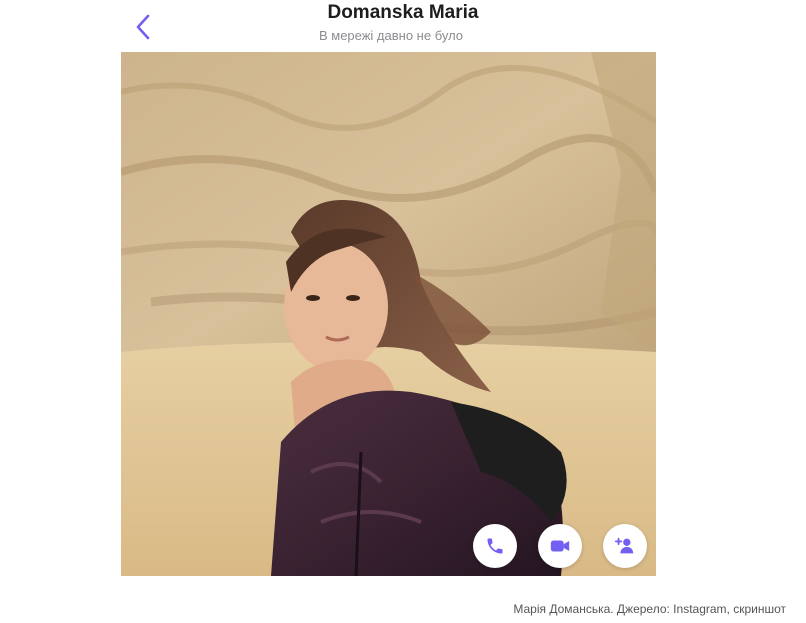 This screenshot has height=623, width=806. I want to click on phone-icon, so click(495, 546).